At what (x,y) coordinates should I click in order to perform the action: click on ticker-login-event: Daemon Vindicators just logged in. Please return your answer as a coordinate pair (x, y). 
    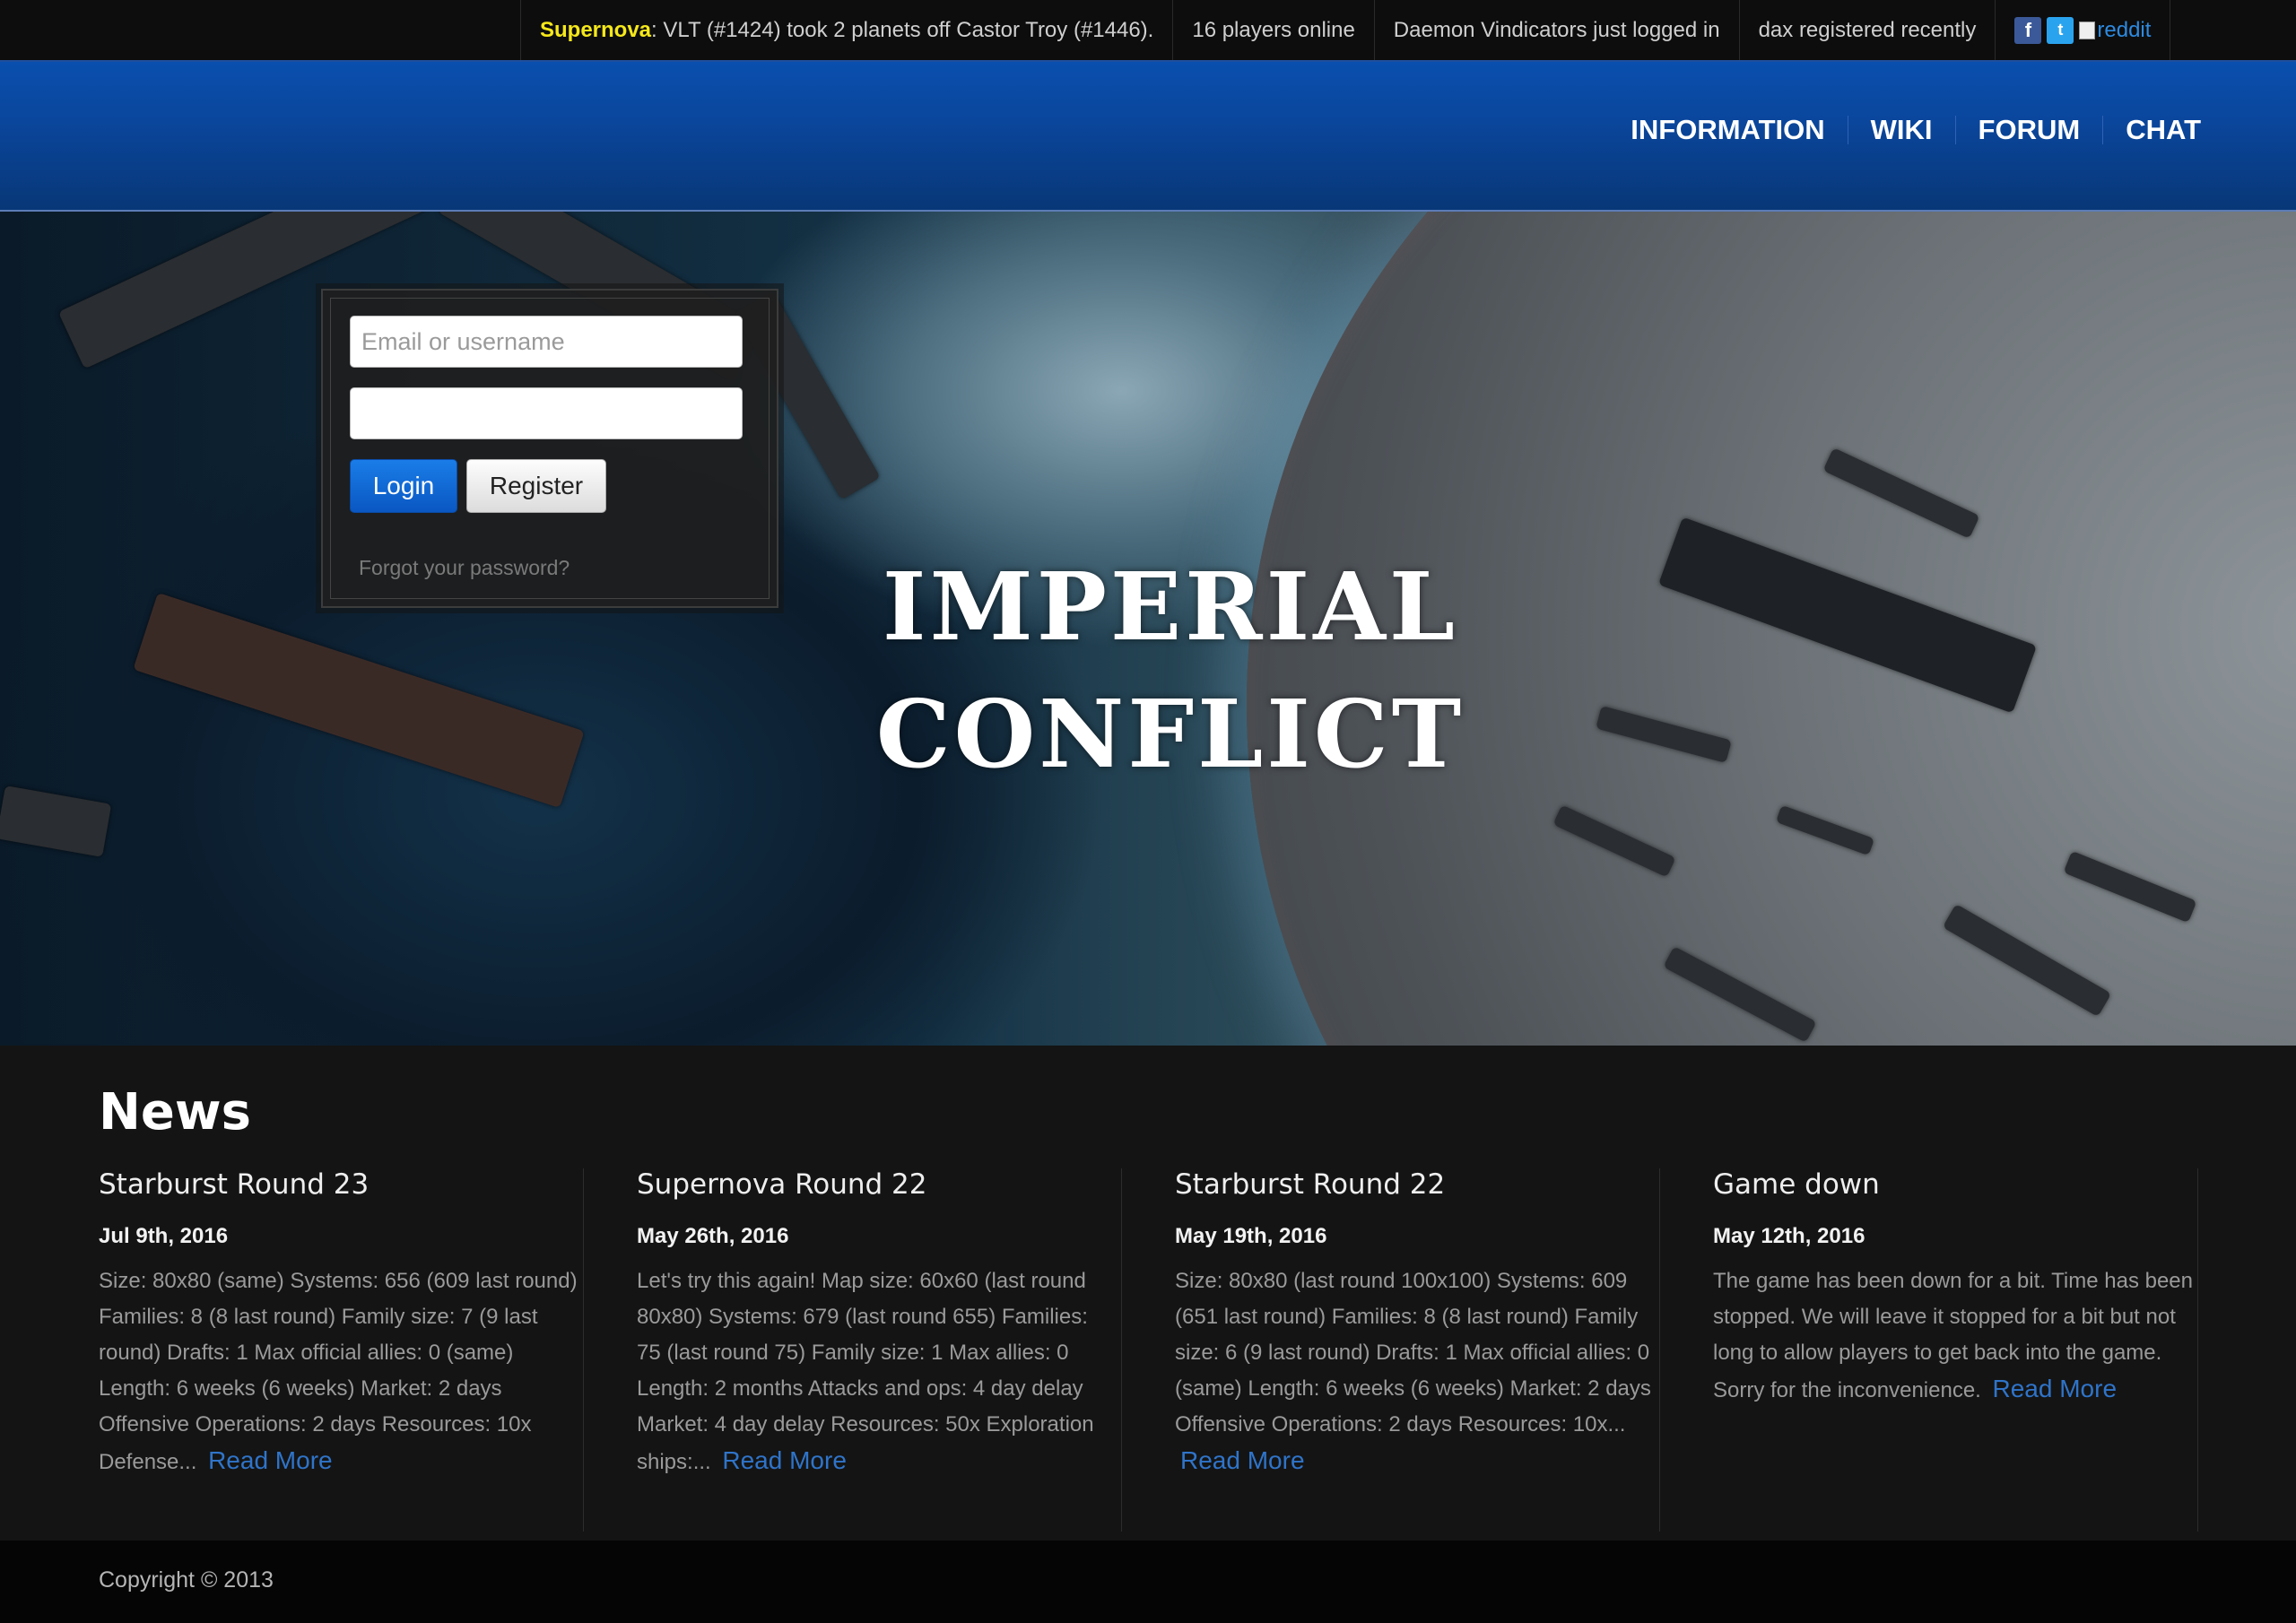
    Looking at the image, I should click on (1556, 30).